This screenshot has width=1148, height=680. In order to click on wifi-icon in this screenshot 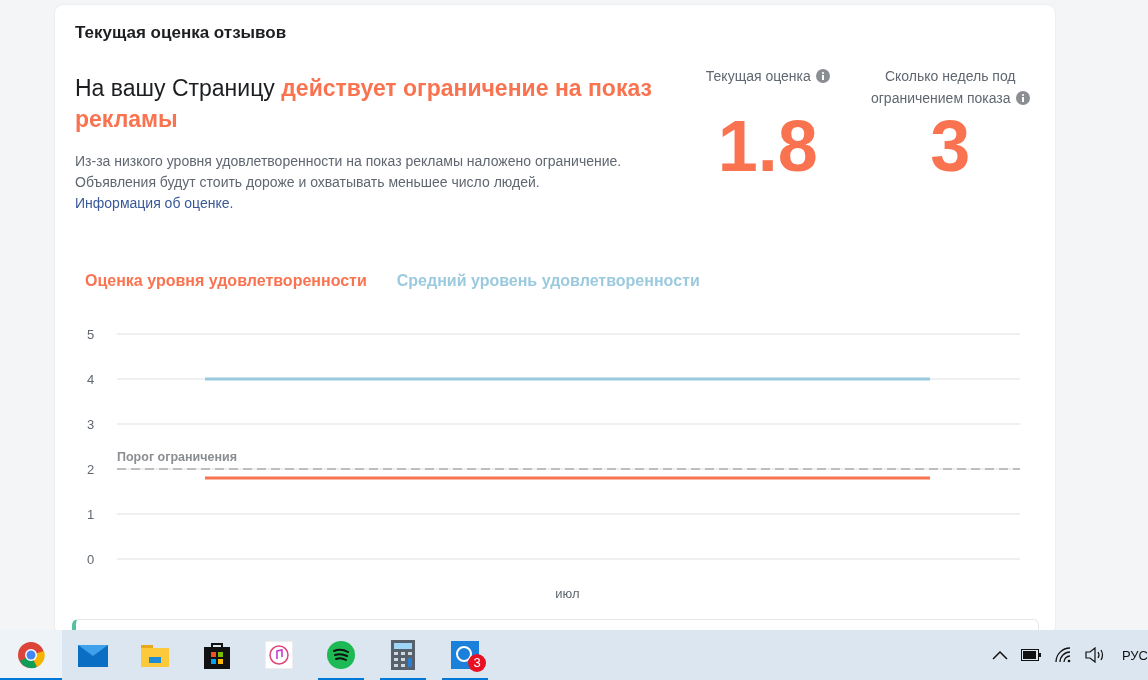, I will do `click(1062, 655)`.